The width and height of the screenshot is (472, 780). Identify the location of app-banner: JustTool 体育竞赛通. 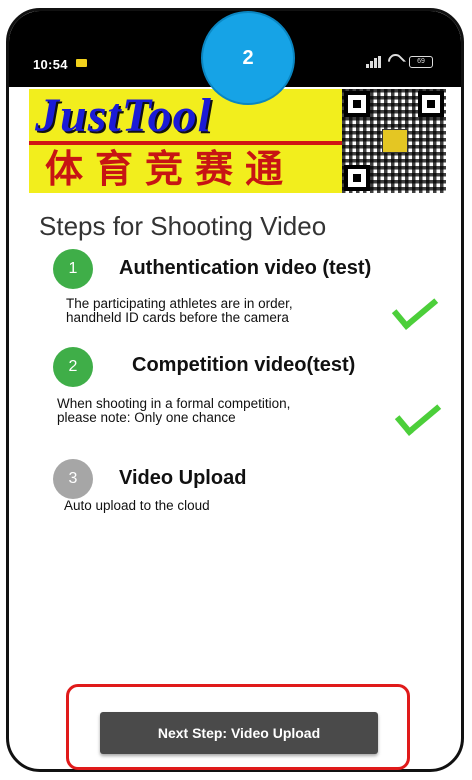
(185, 141).